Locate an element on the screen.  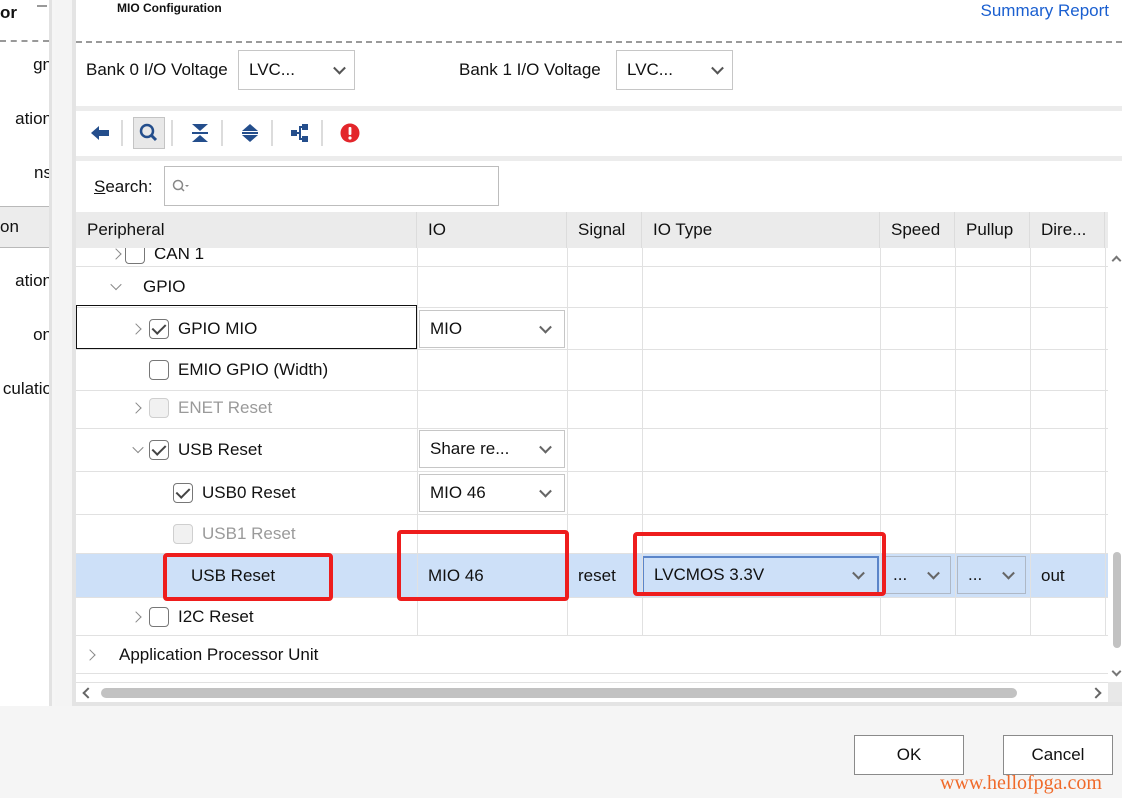
scroll-left-icon is located at coordinates (88, 693).